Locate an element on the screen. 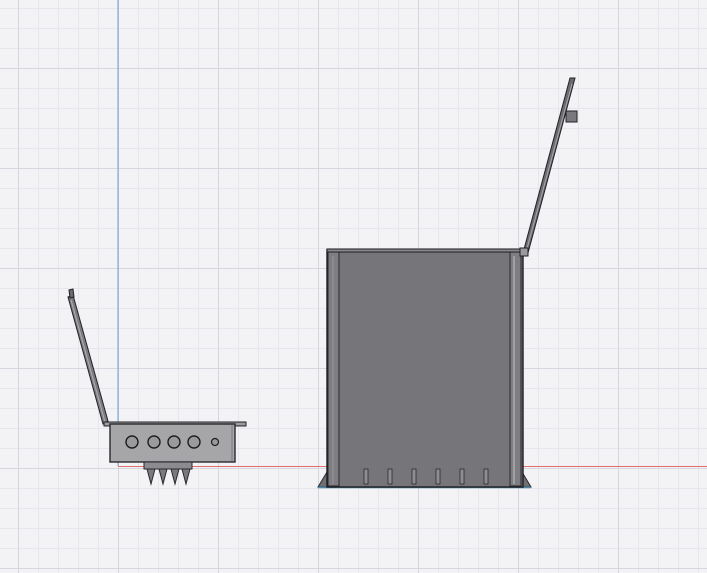  tall-lid-handle is located at coordinates (571, 116).